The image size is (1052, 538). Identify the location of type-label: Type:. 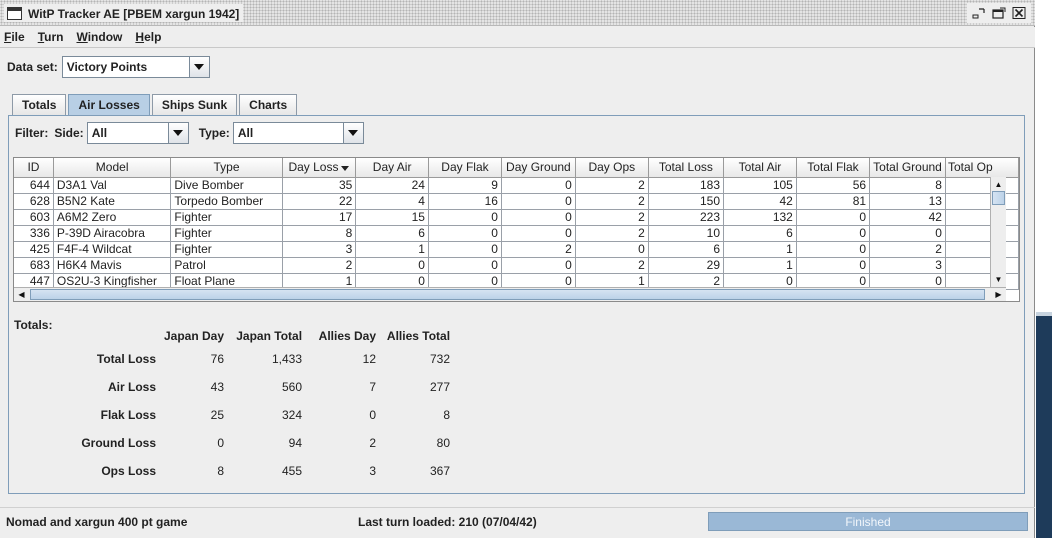
(214, 133).